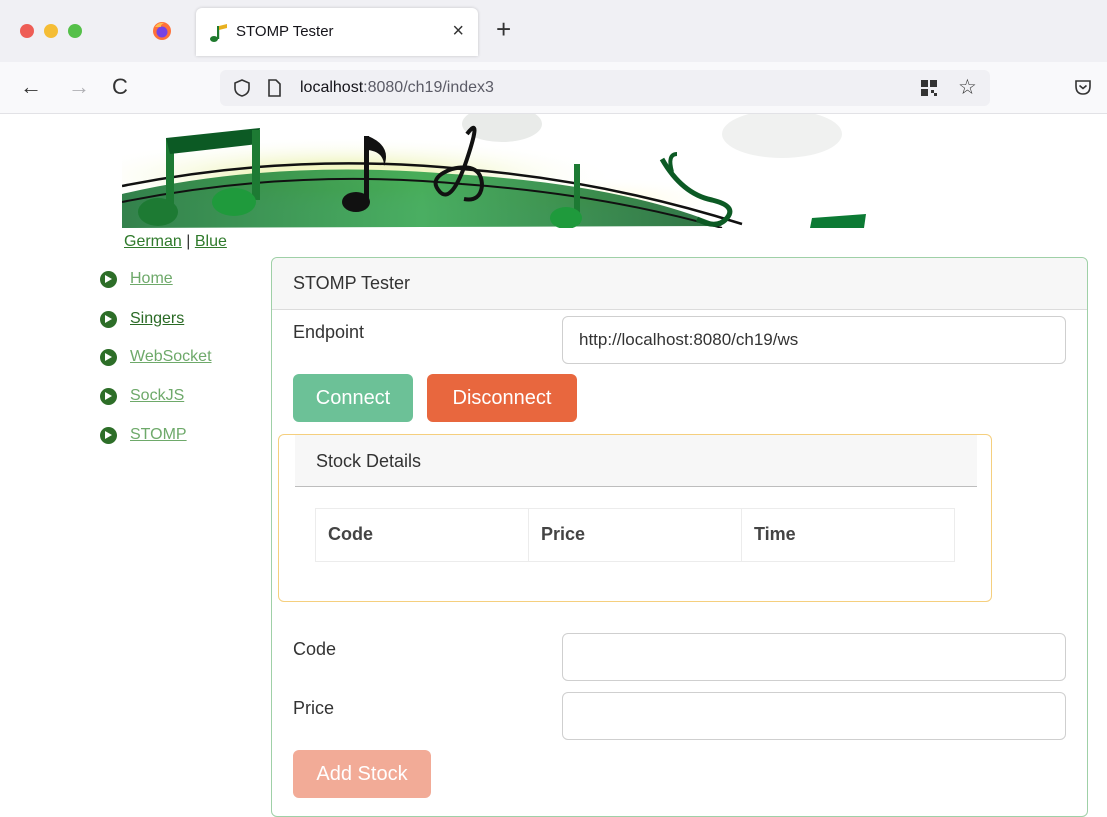  What do you see at coordinates (162, 31) in the screenshot?
I see `firefox-logo-icon` at bounding box center [162, 31].